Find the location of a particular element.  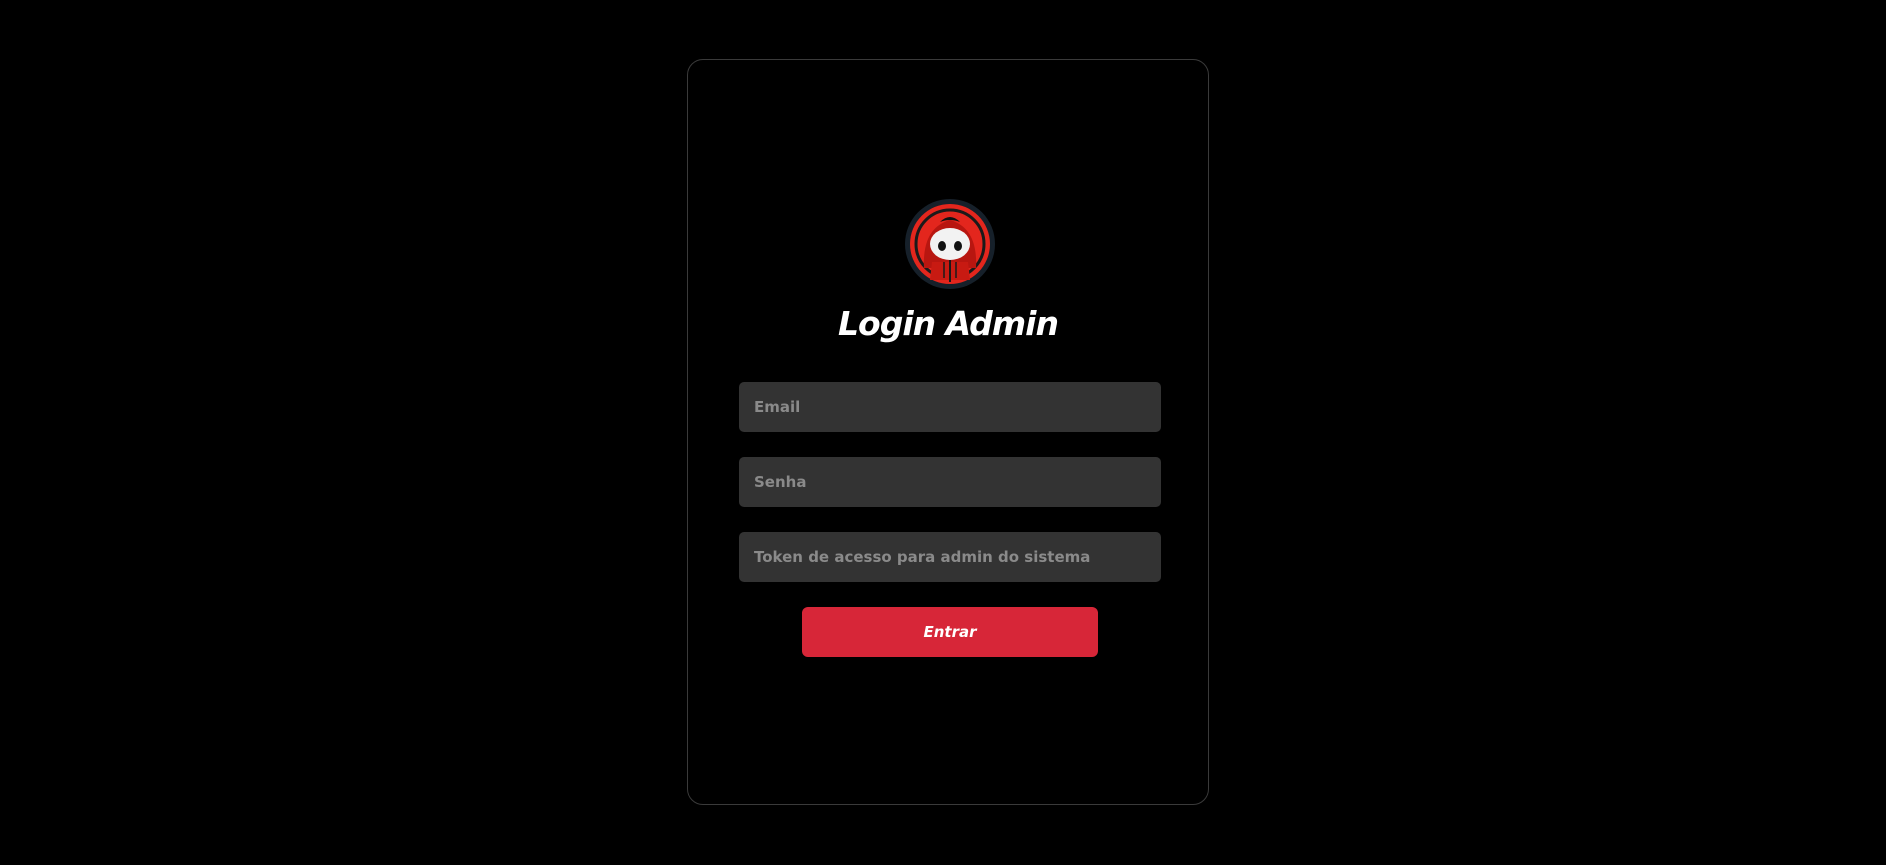

password-field is located at coordinates (950, 482).